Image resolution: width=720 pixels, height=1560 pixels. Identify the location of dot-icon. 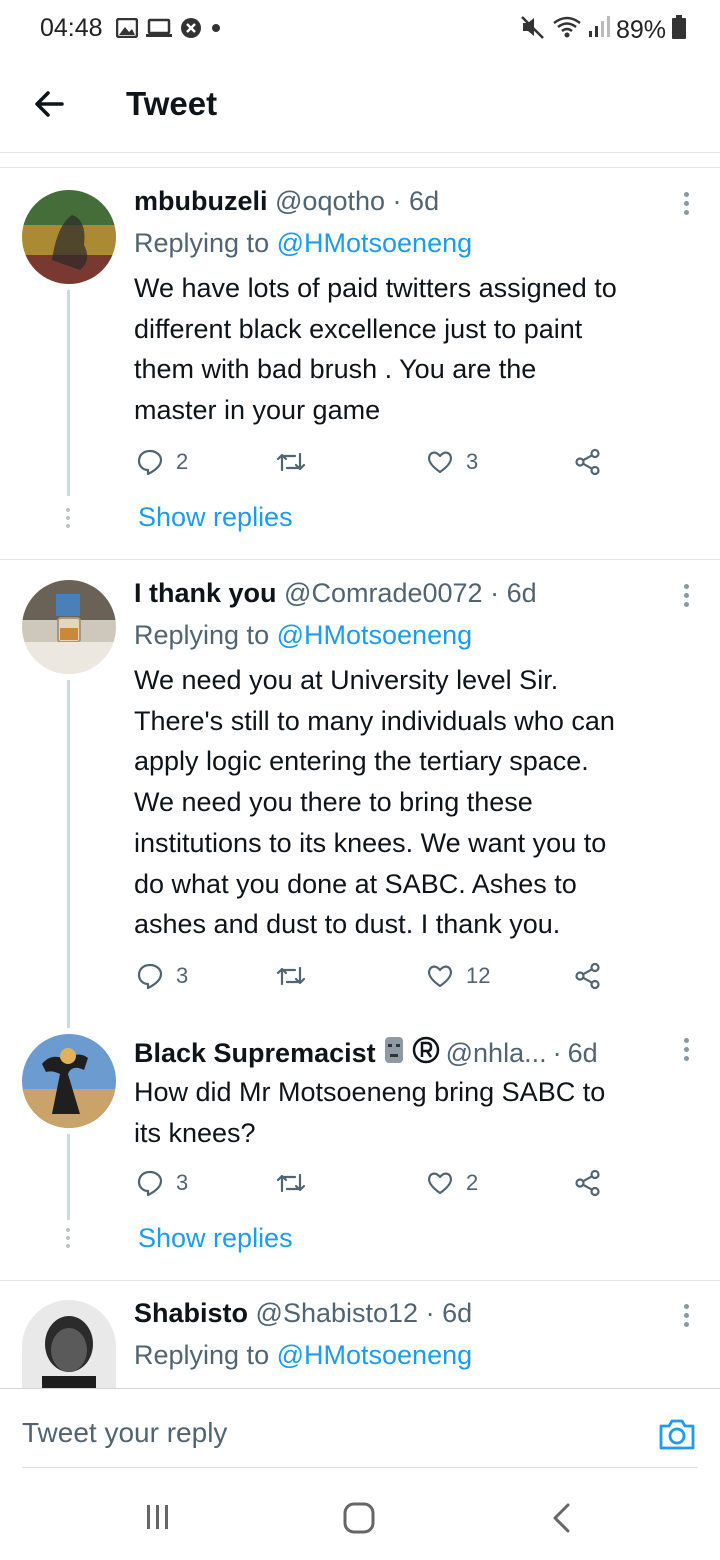
(216, 30).